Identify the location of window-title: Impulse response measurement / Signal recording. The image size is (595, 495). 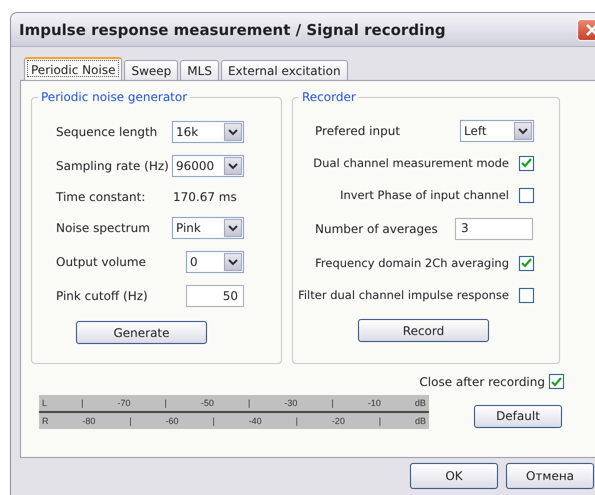
(232, 29).